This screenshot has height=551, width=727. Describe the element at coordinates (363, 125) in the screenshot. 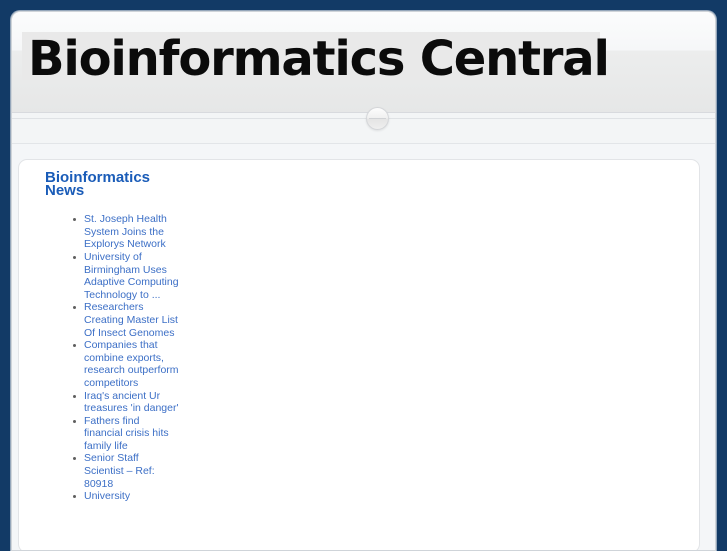

I see `header-splitter` at that location.